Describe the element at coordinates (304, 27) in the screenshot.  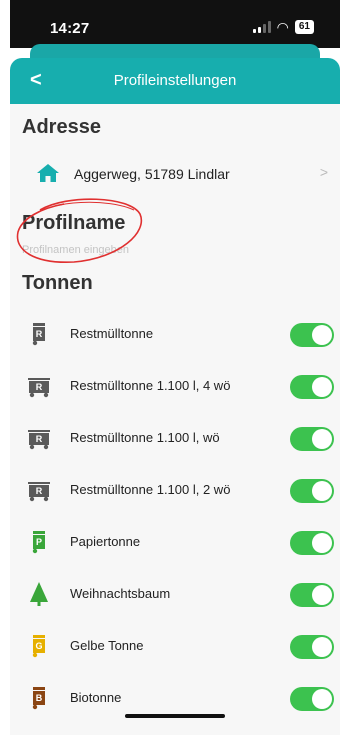
I see `battery-icon: 61` at that location.